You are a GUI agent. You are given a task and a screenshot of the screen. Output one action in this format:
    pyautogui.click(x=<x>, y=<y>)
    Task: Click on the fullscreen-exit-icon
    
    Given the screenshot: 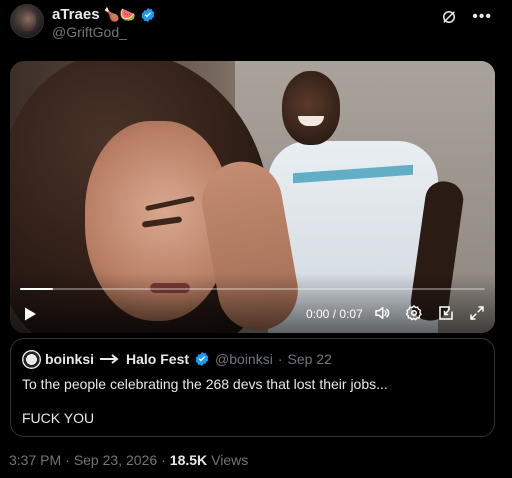 What is the action you would take?
    pyautogui.click(x=446, y=313)
    